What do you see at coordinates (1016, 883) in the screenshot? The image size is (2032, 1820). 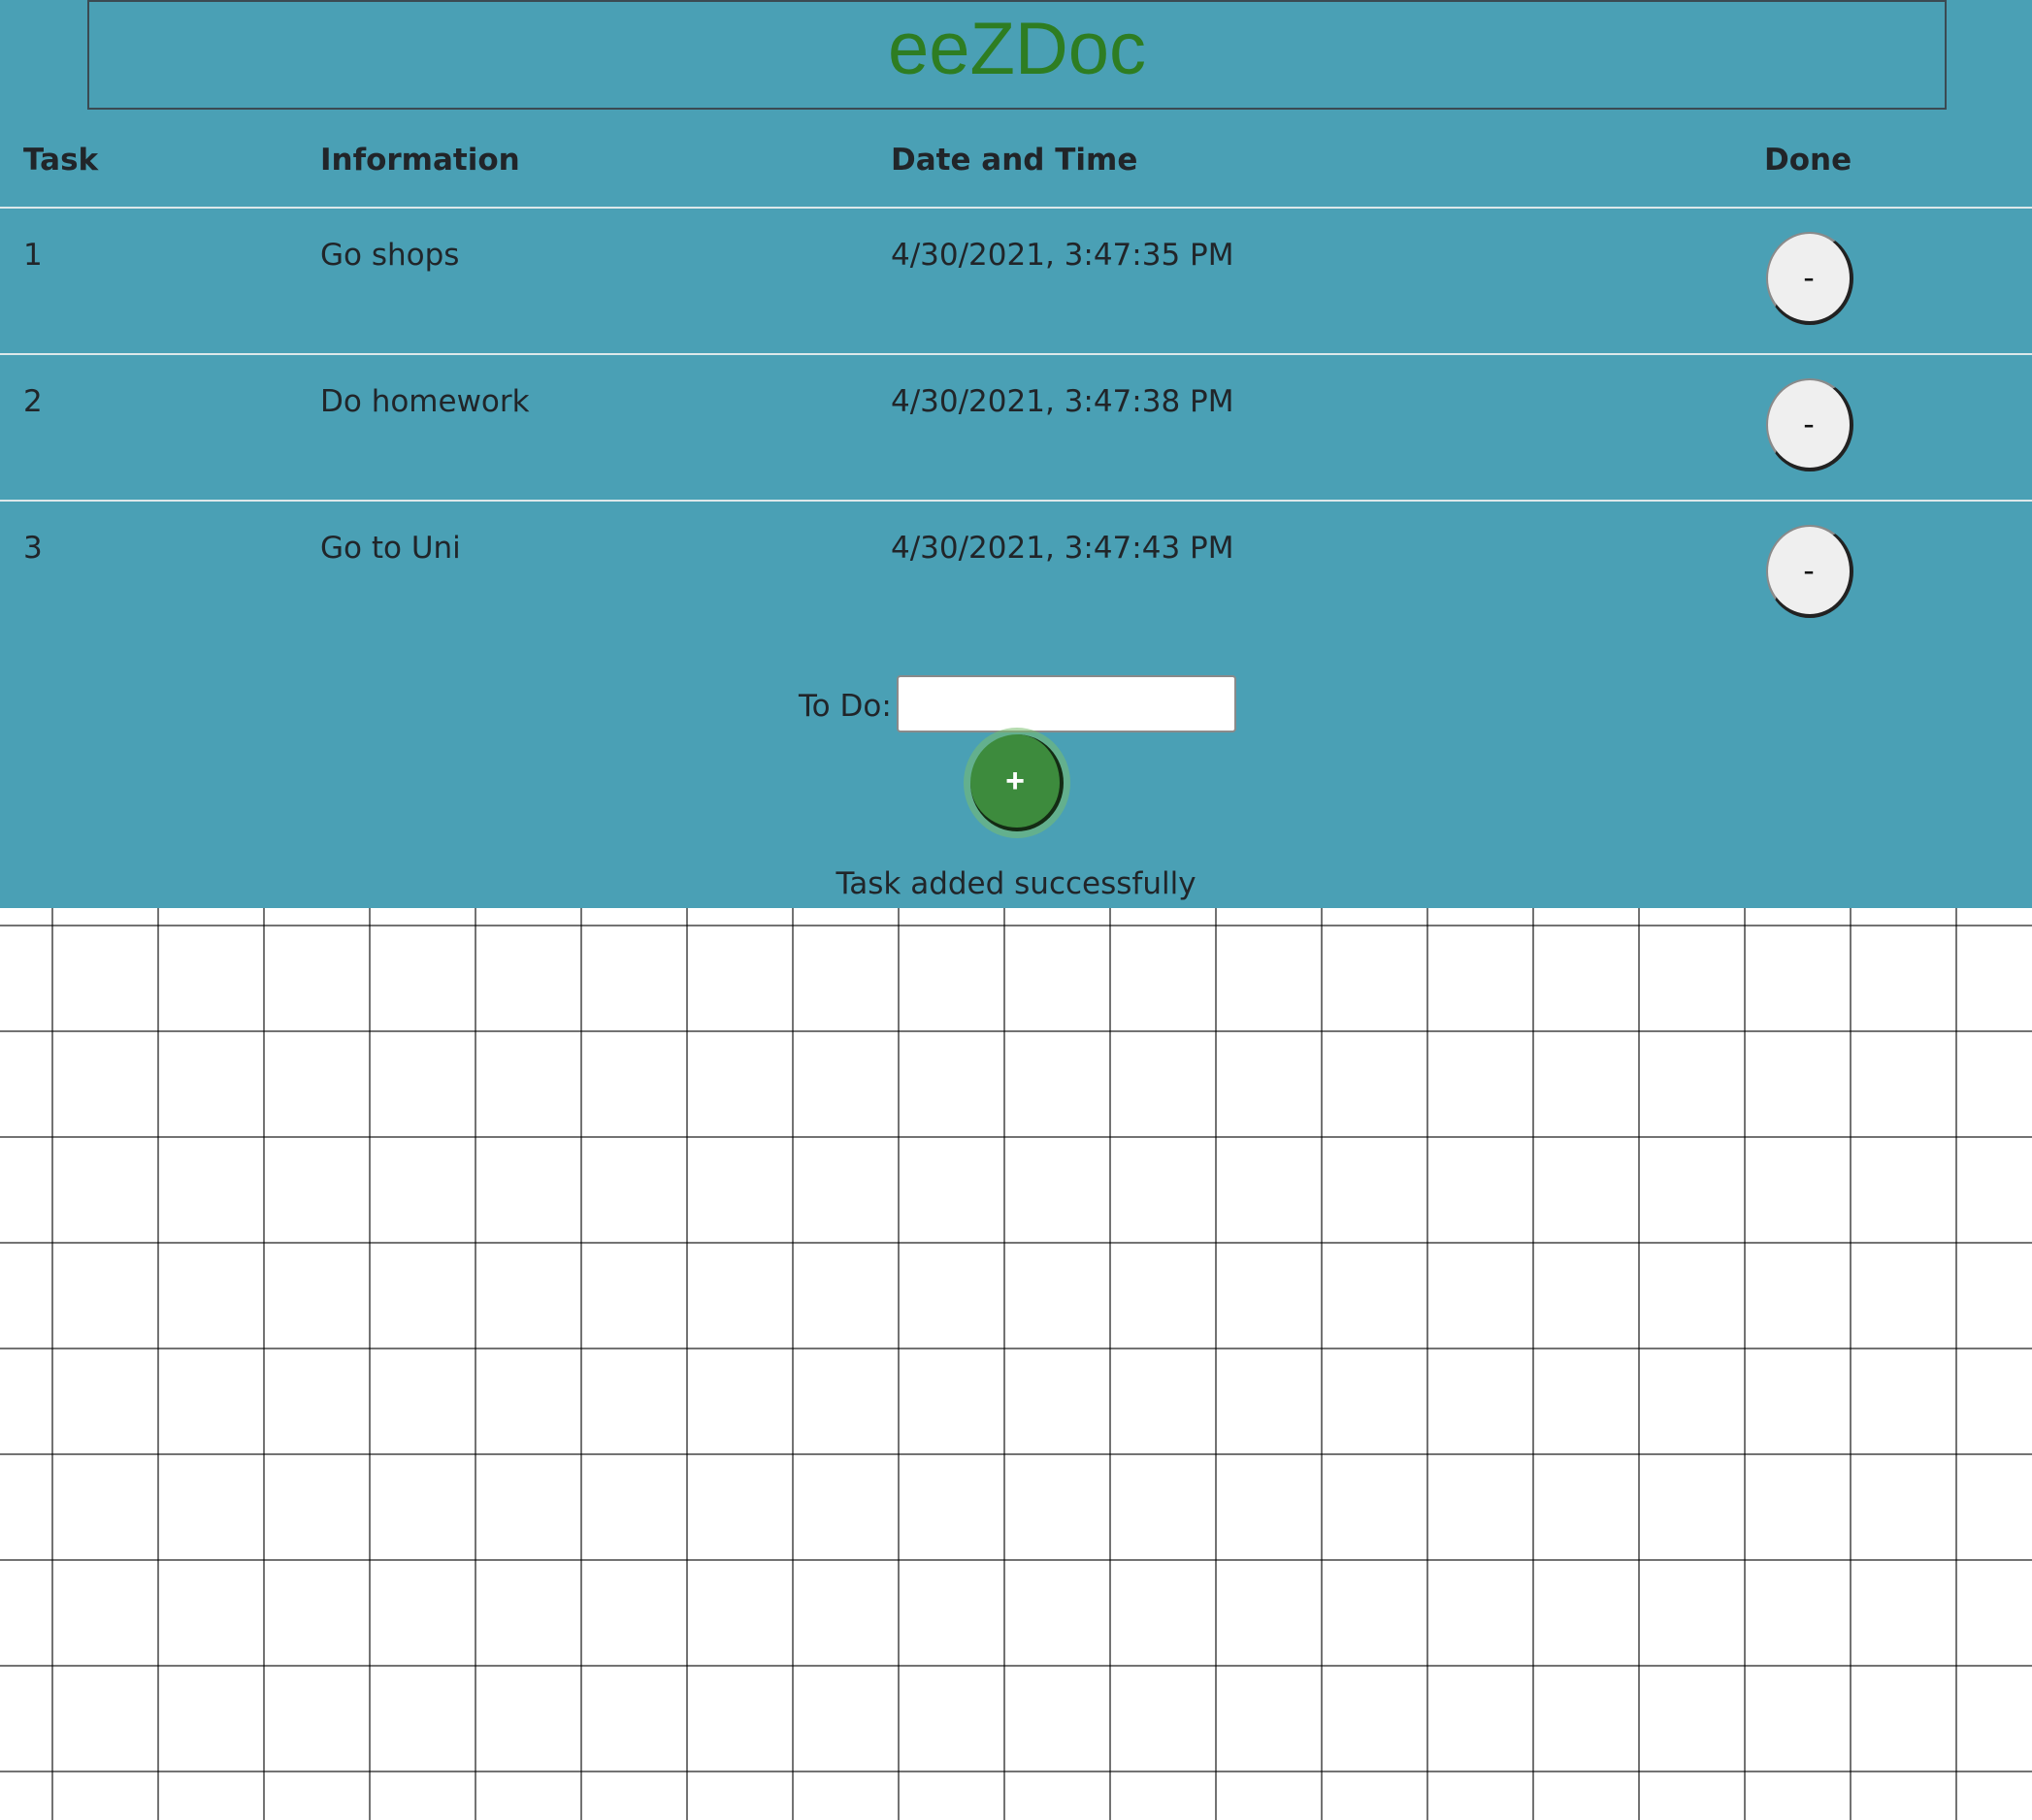 I see `status-message: Task added successfully` at bounding box center [1016, 883].